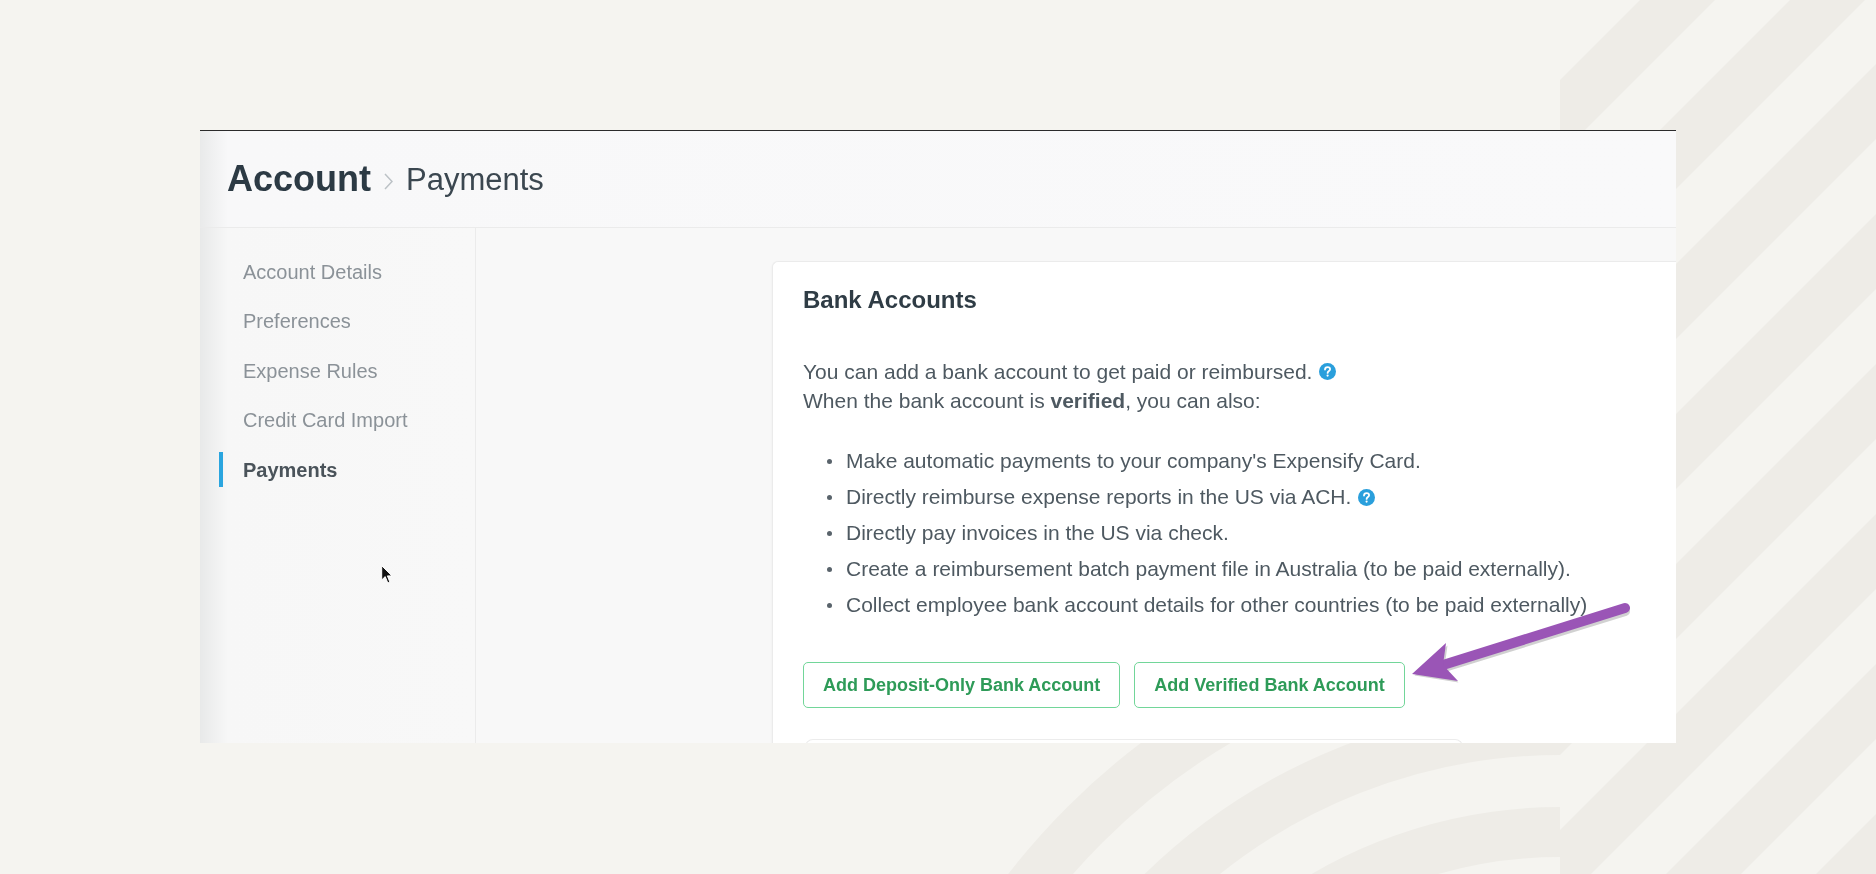 This screenshot has height=874, width=1876. I want to click on intro-text: When the bank account is verified, you can also:, so click(1032, 401).